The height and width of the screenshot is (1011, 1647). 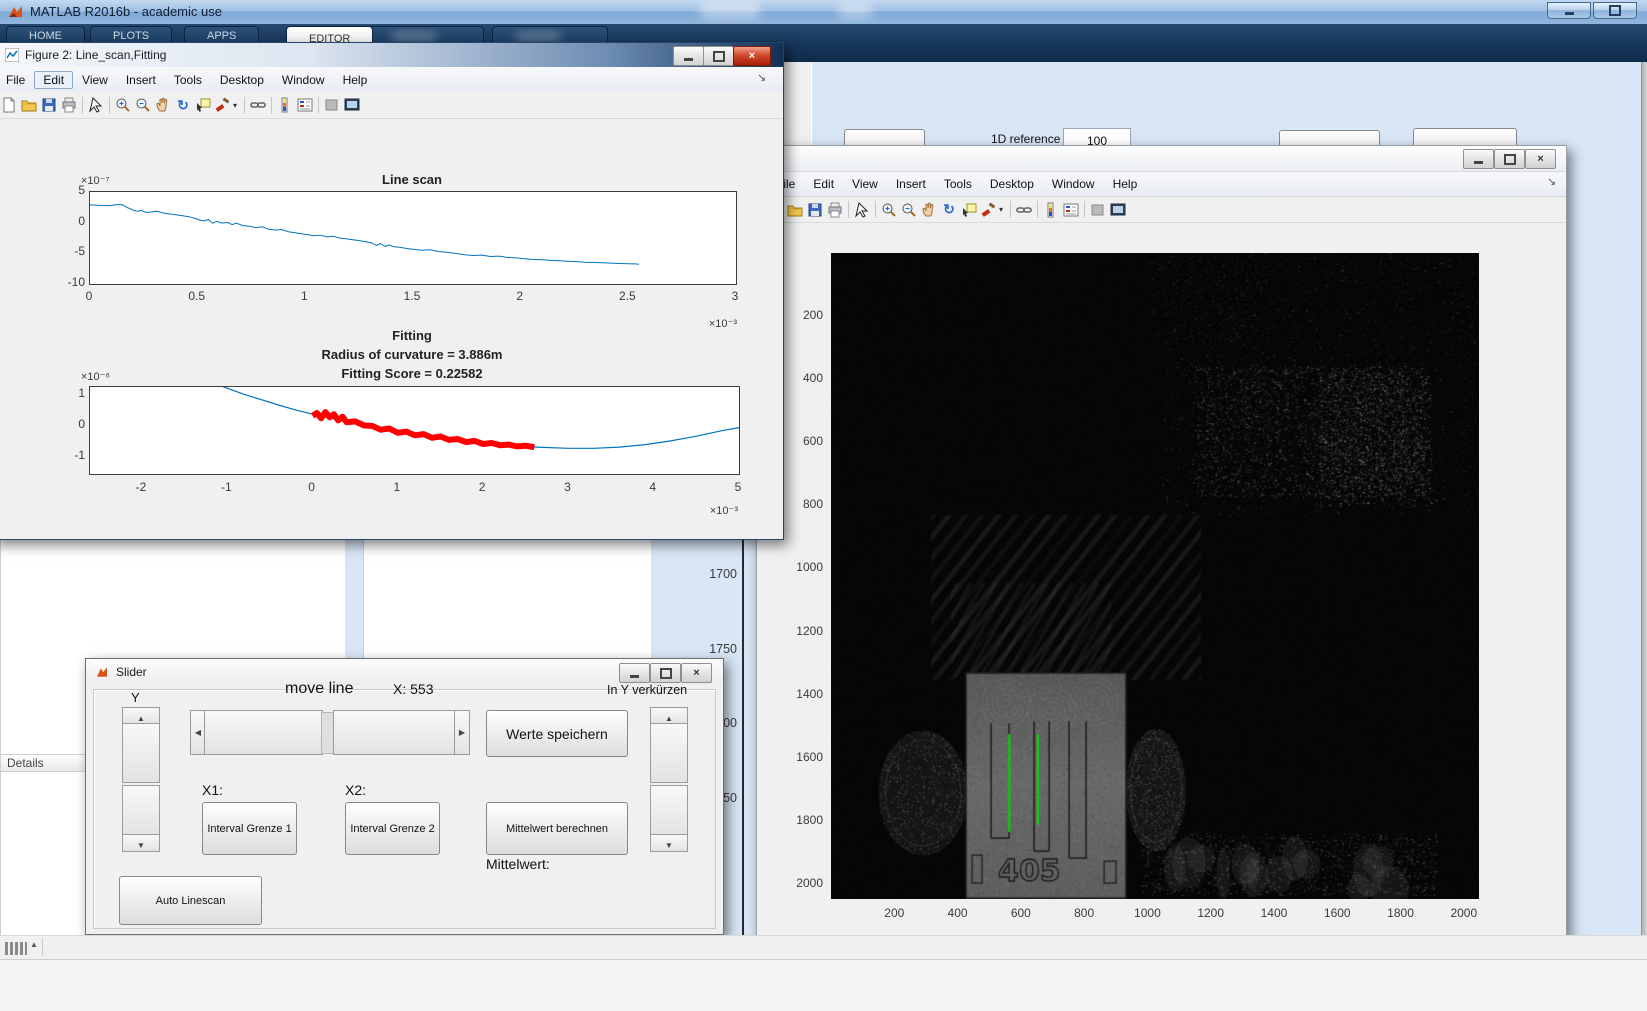 I want to click on y2-slider-down-arrow: ▼, so click(x=669, y=843).